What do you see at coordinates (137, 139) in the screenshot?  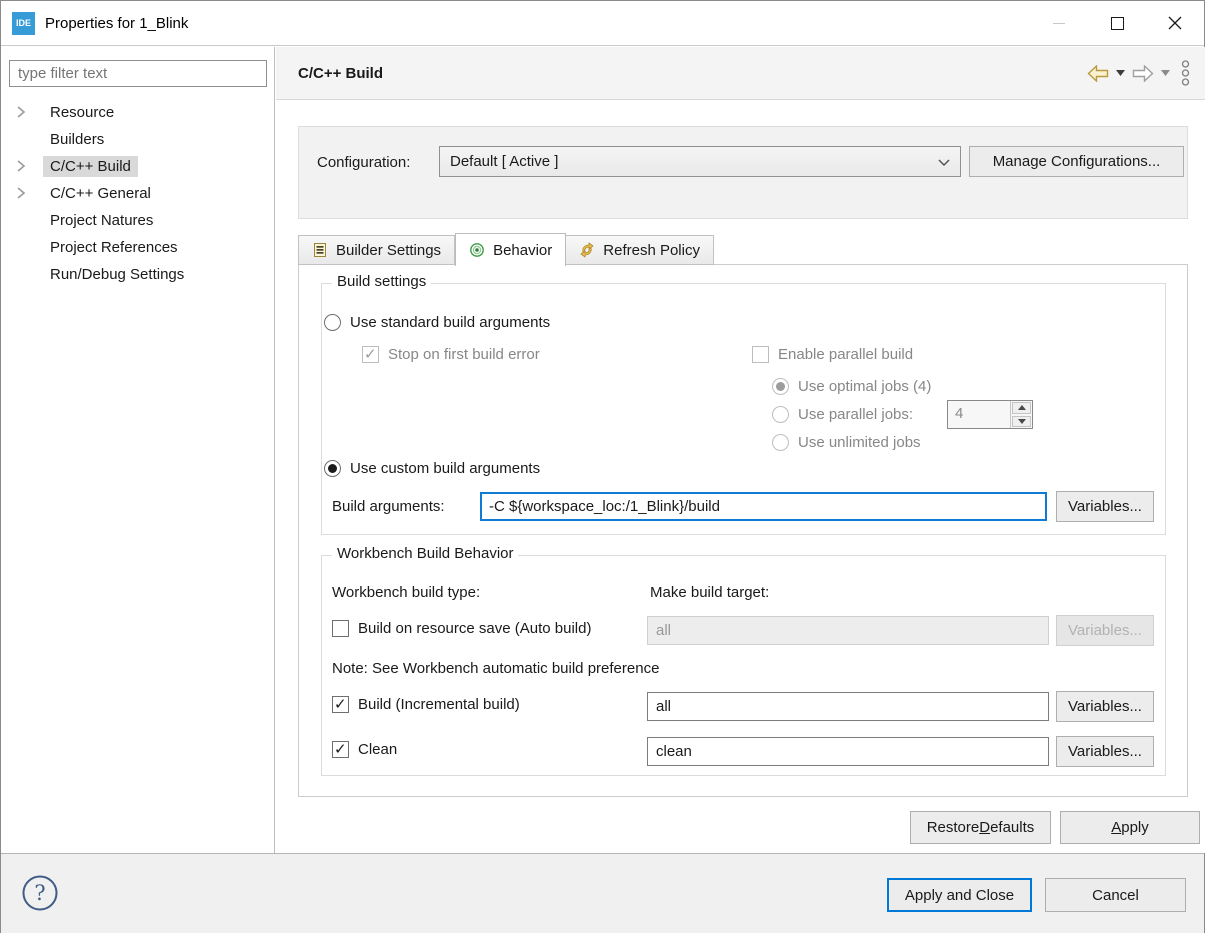 I see `sidebar-item-builders: Builders` at bounding box center [137, 139].